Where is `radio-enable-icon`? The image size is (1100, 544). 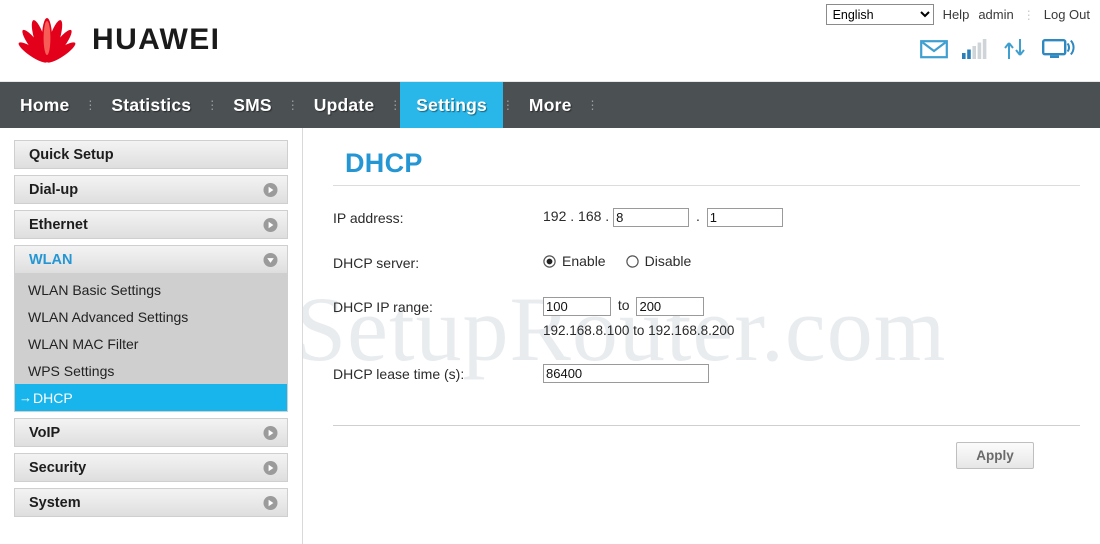
radio-enable-icon is located at coordinates (549, 261).